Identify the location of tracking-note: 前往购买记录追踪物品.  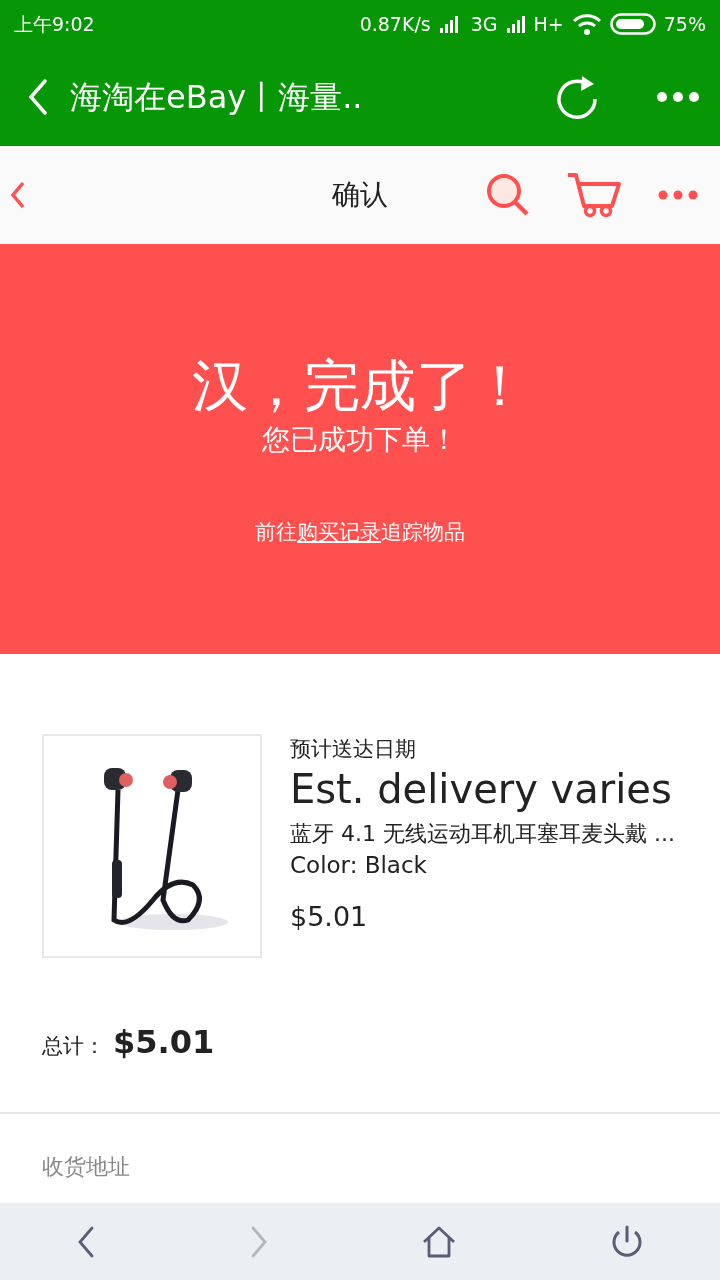
(360, 532).